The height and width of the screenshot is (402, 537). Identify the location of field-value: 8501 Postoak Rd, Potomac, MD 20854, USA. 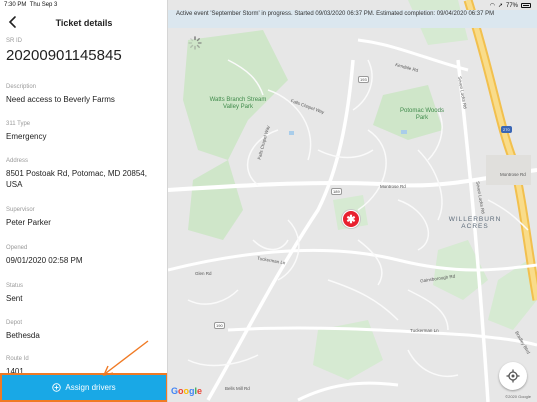
(76, 179).